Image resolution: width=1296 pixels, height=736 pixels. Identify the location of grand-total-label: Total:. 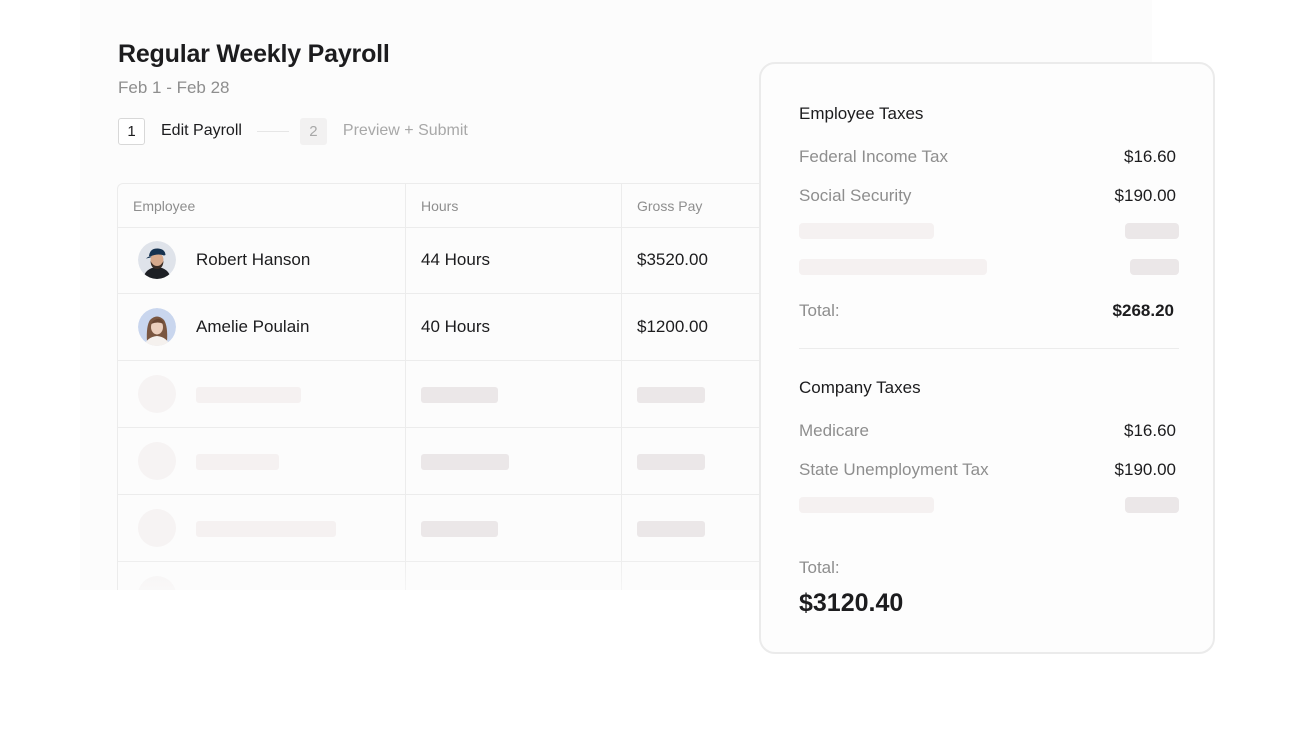
(819, 567).